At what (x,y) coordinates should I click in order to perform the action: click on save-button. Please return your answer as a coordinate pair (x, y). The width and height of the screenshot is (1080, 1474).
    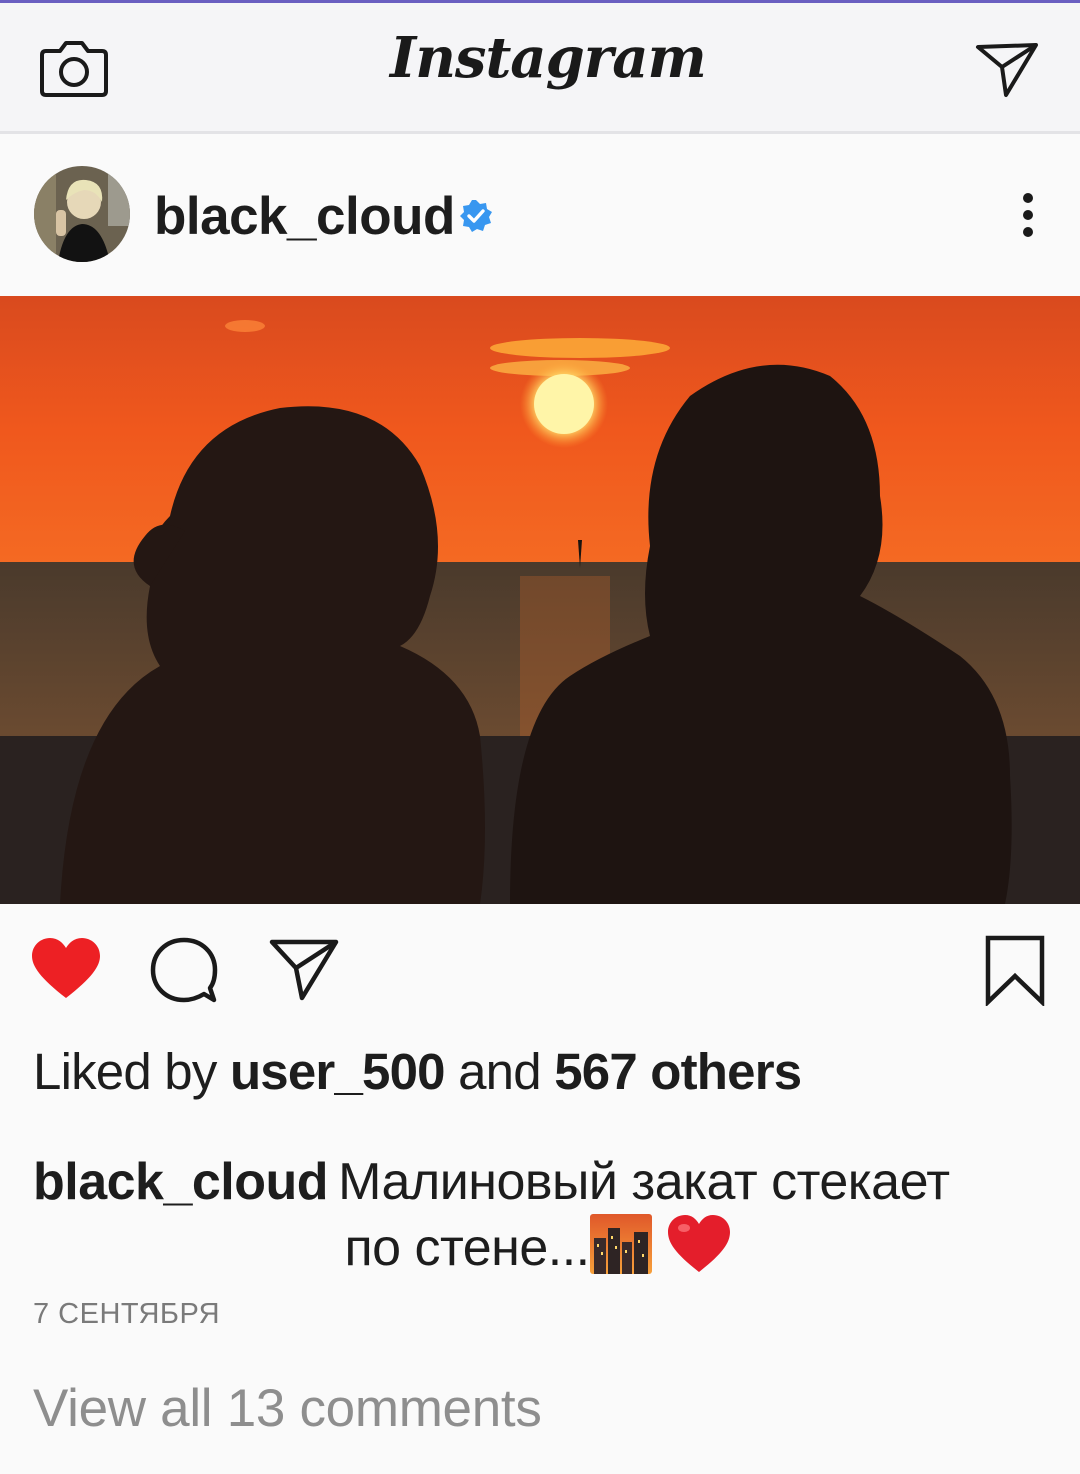
    Looking at the image, I should click on (1015, 971).